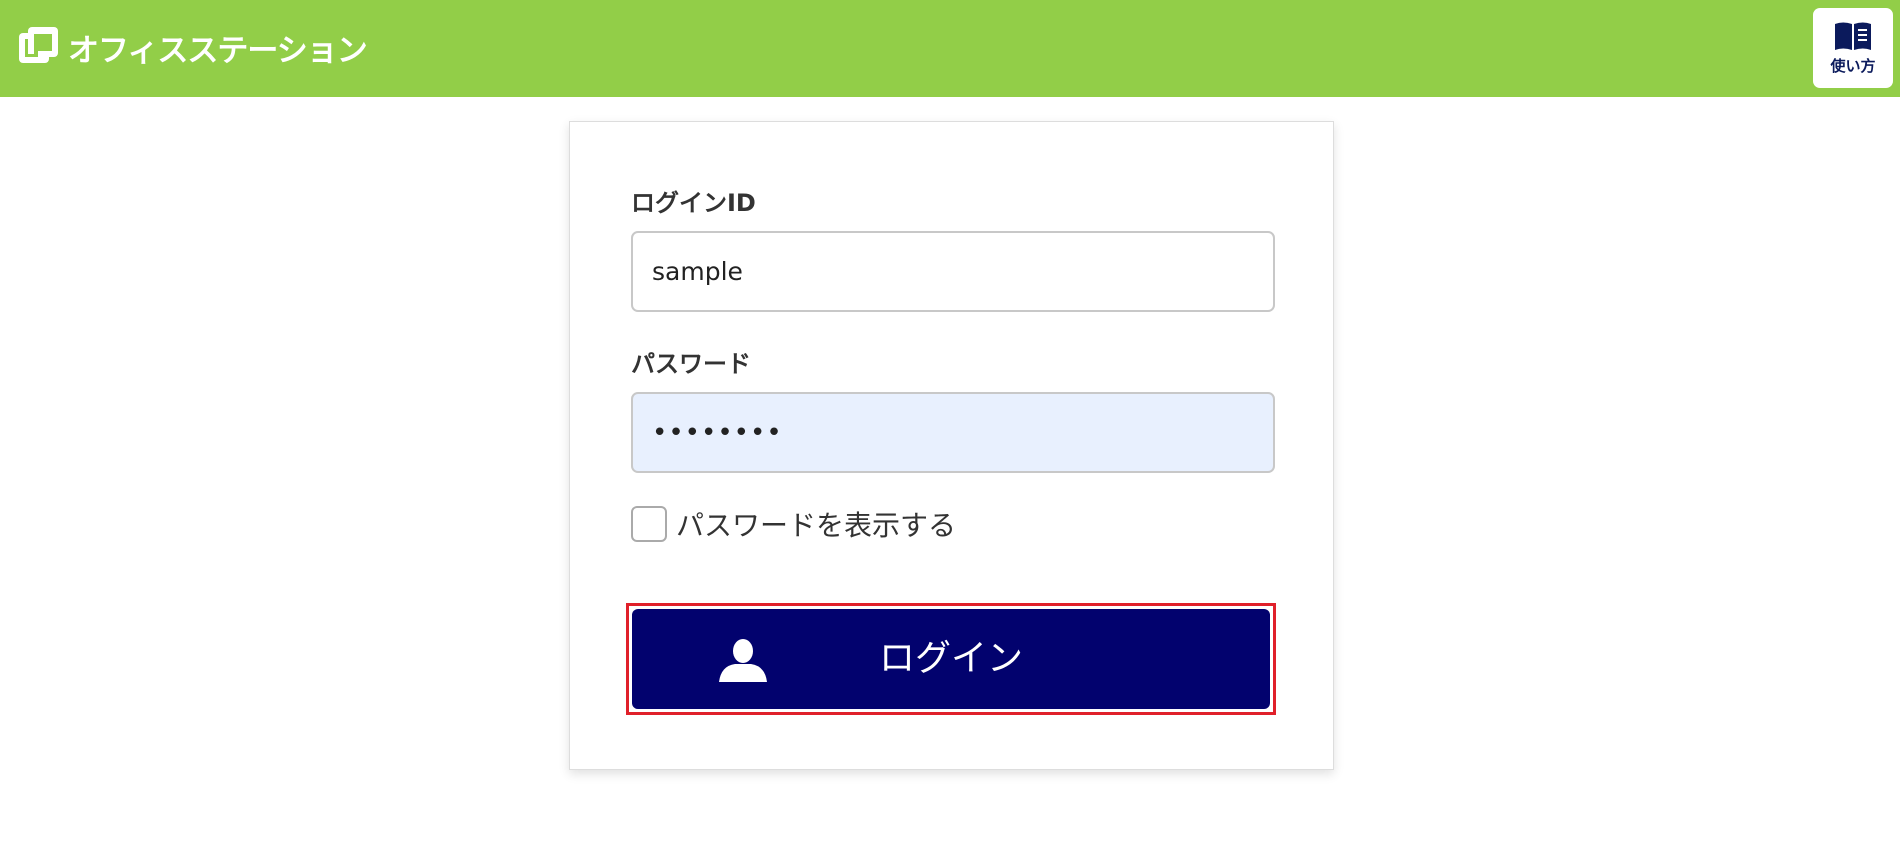 This screenshot has width=1900, height=852. I want to click on password-label: パスワード, so click(691, 364).